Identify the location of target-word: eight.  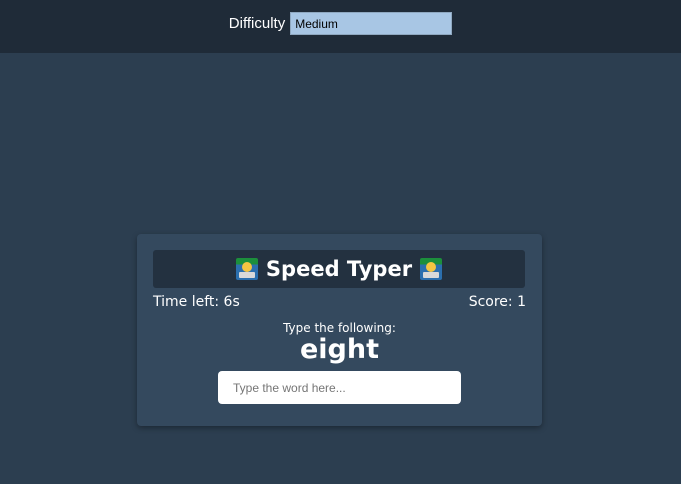
(339, 349).